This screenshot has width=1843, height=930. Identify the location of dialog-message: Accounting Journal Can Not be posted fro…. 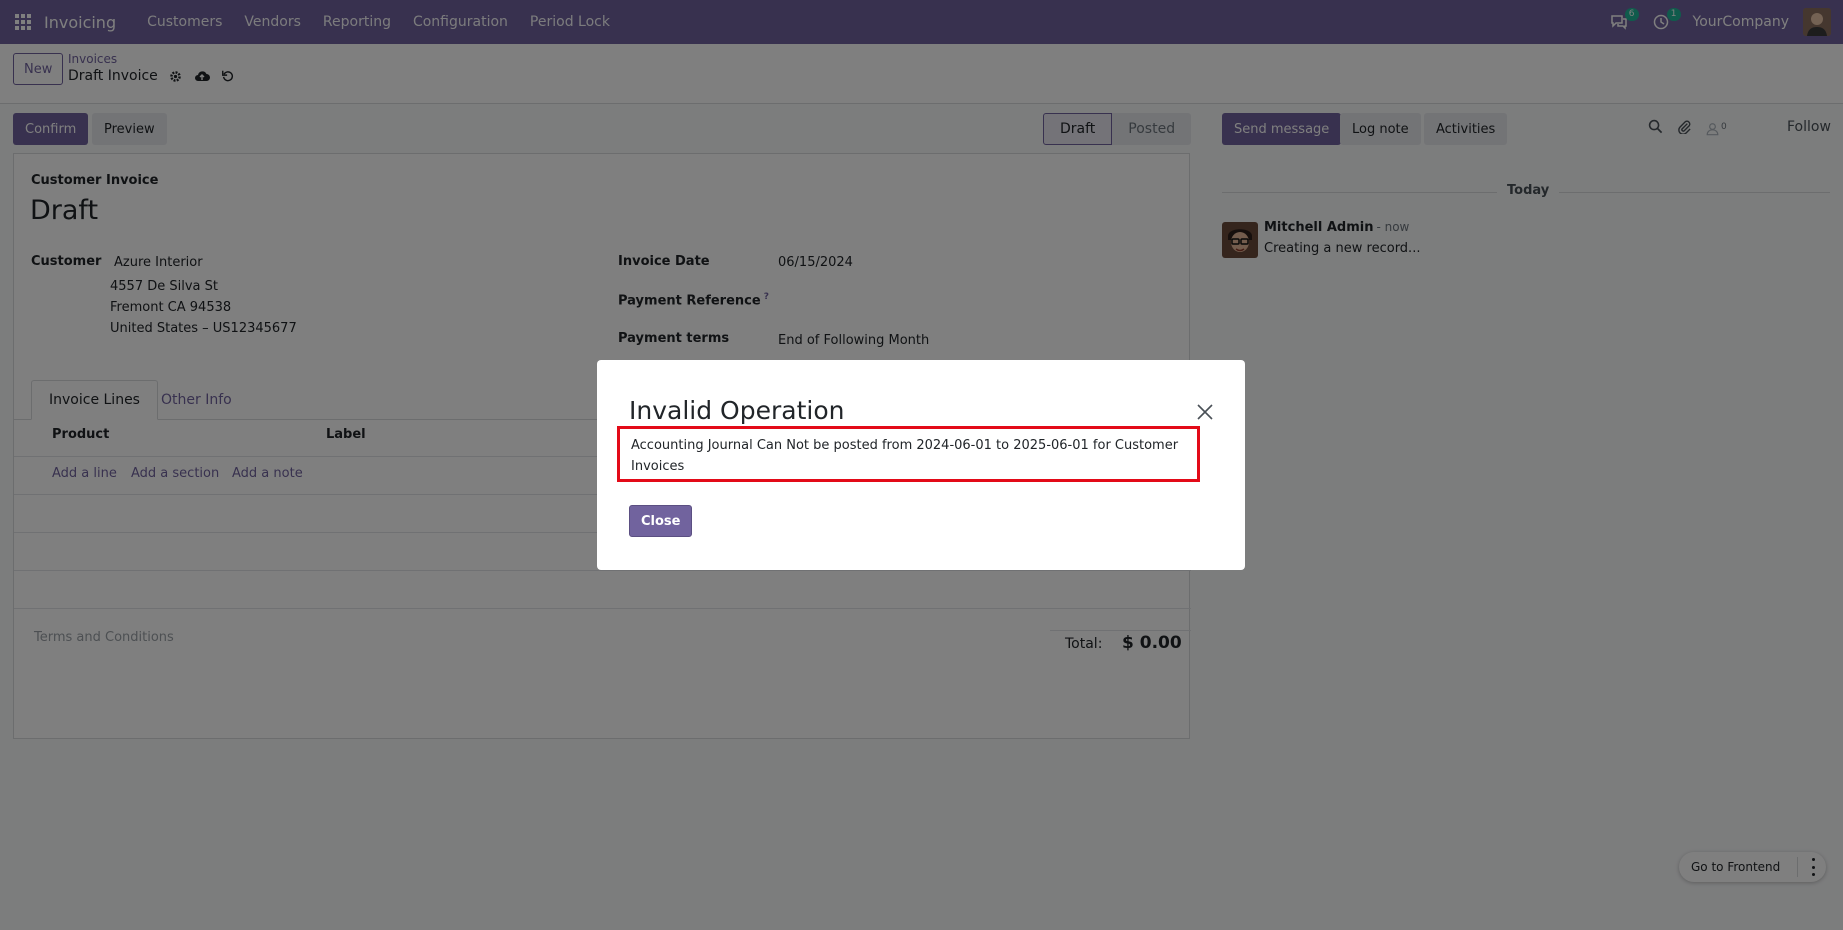
(908, 454).